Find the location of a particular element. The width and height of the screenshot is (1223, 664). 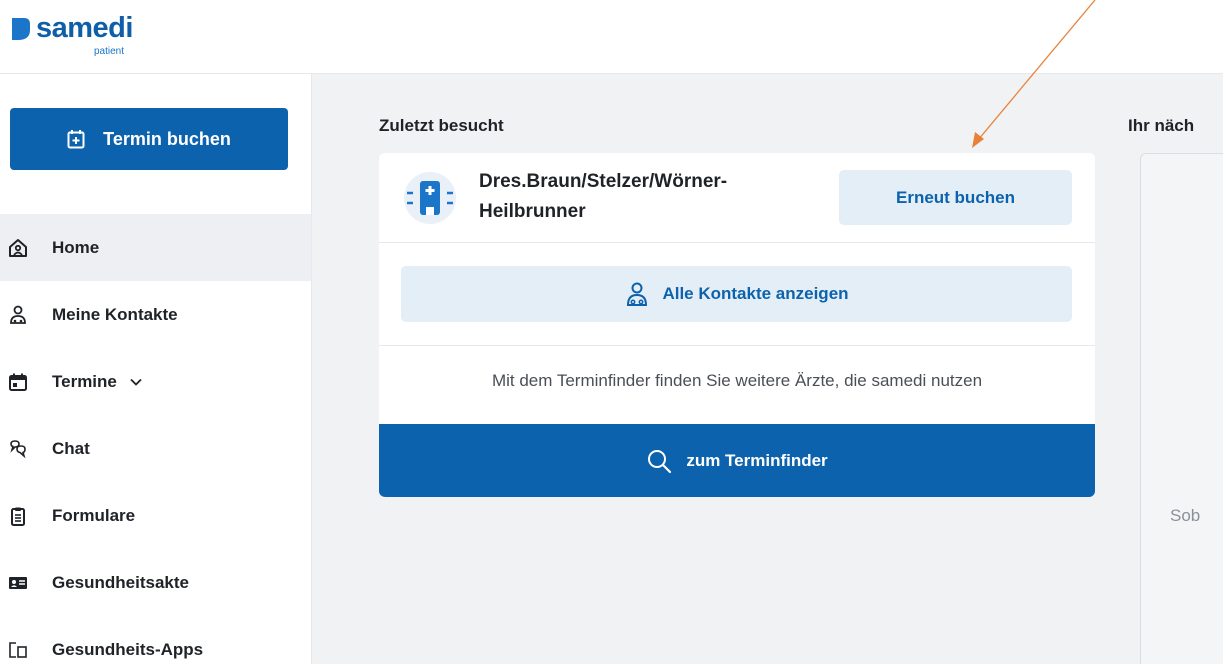

samedi-logo: samedi patient is located at coordinates (80, 35).